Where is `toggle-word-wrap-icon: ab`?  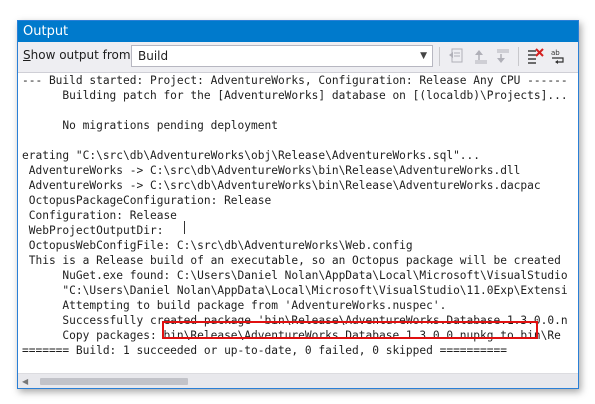 toggle-word-wrap-icon: ab is located at coordinates (557, 56).